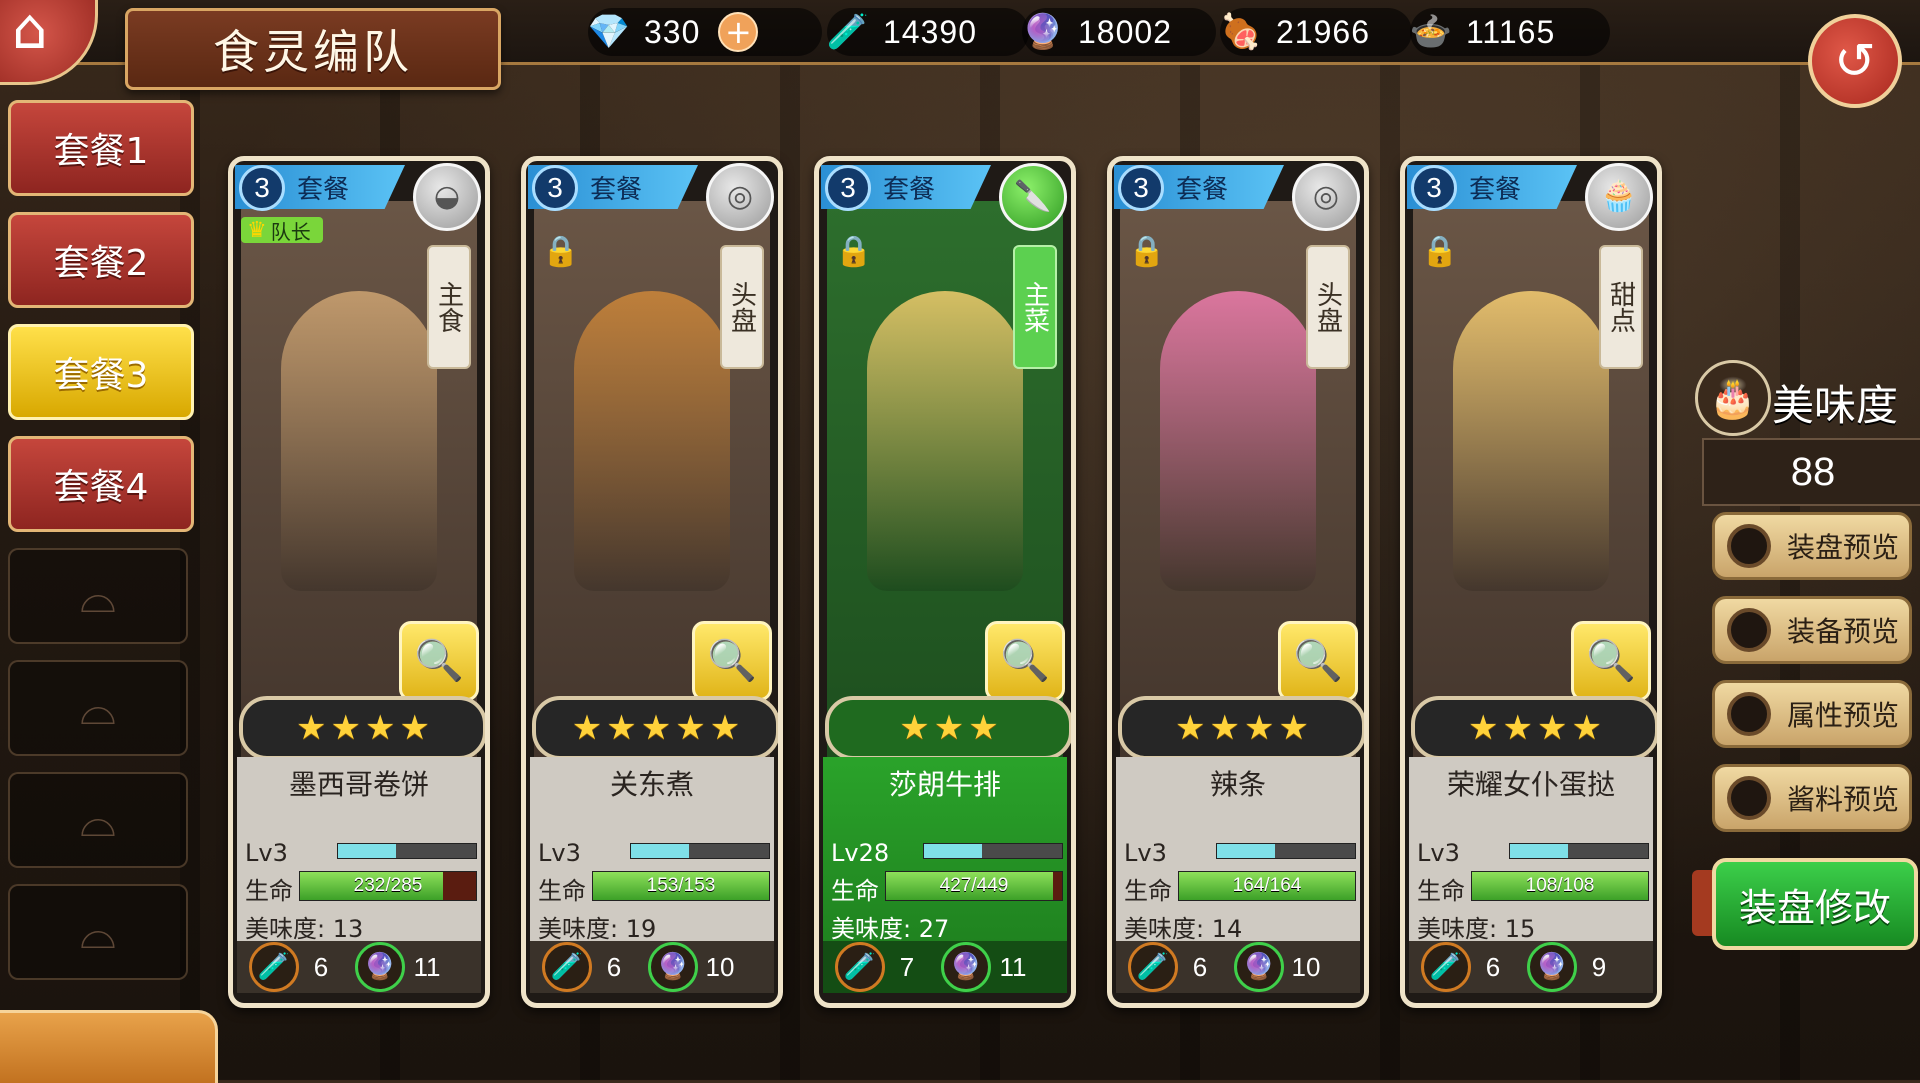 This screenshot has width=1920, height=1083. What do you see at coordinates (1033, 197) in the screenshot?
I see `knife-icon: 🔪` at bounding box center [1033, 197].